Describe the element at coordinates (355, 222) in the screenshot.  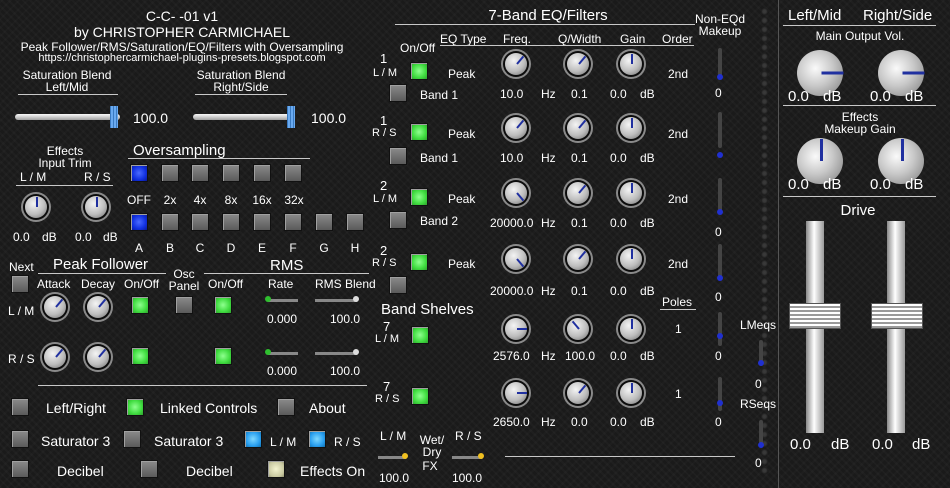
I see `oversampling-mode-h-button` at that location.